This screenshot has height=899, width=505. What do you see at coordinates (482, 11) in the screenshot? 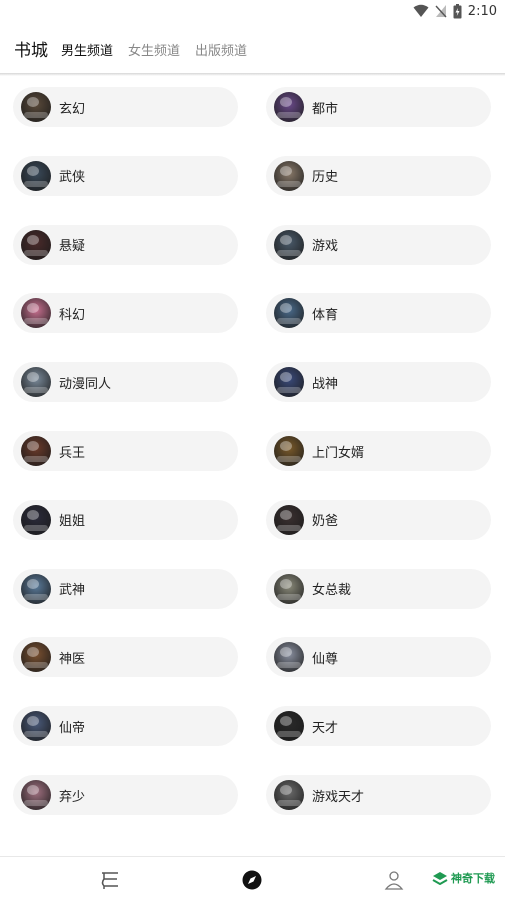
I see `status-time: 2:10` at bounding box center [482, 11].